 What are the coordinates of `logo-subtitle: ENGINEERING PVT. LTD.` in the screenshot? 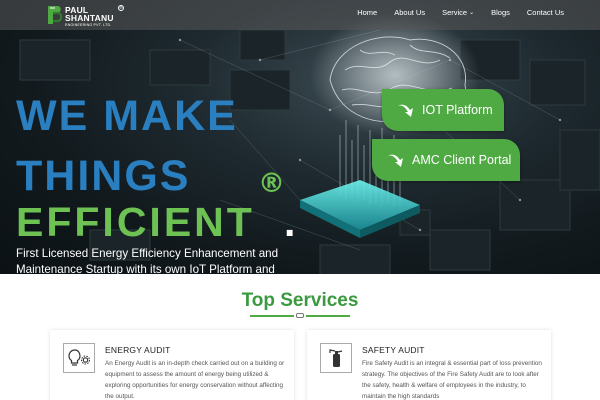 It's located at (88, 25).